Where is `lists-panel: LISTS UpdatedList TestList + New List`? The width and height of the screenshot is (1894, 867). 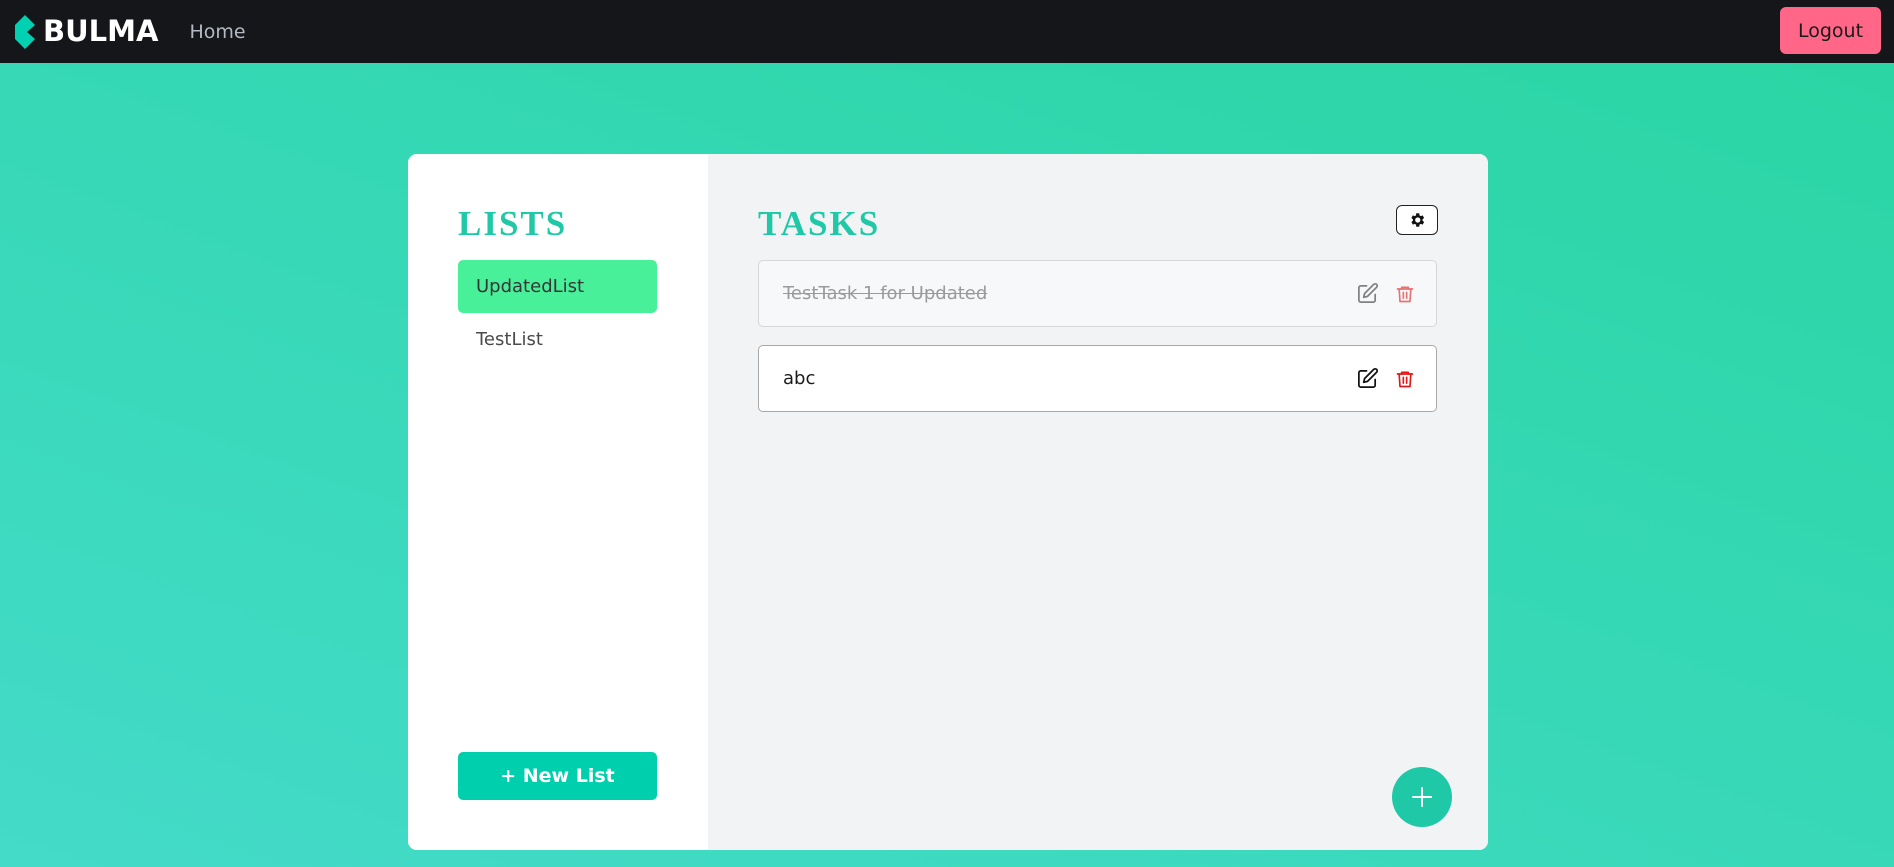
lists-panel: LISTS UpdatedList TestList + New List is located at coordinates (558, 502).